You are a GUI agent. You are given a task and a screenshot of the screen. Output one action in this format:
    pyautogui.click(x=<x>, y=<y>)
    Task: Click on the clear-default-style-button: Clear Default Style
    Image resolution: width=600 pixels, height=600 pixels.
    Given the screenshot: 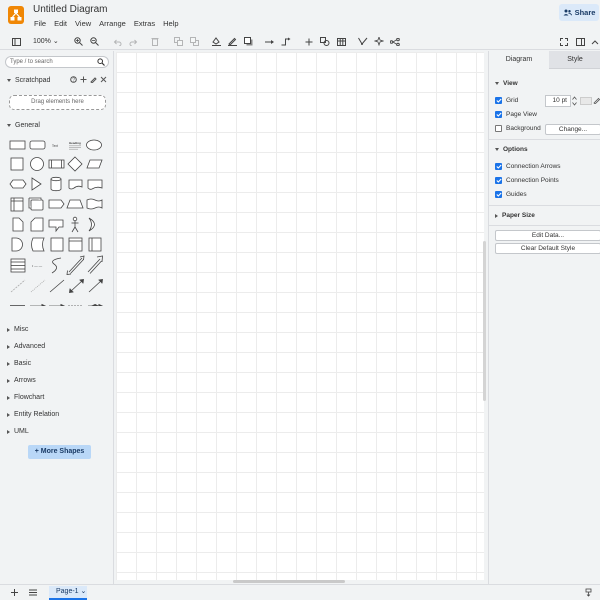 What is the action you would take?
    pyautogui.click(x=547, y=248)
    